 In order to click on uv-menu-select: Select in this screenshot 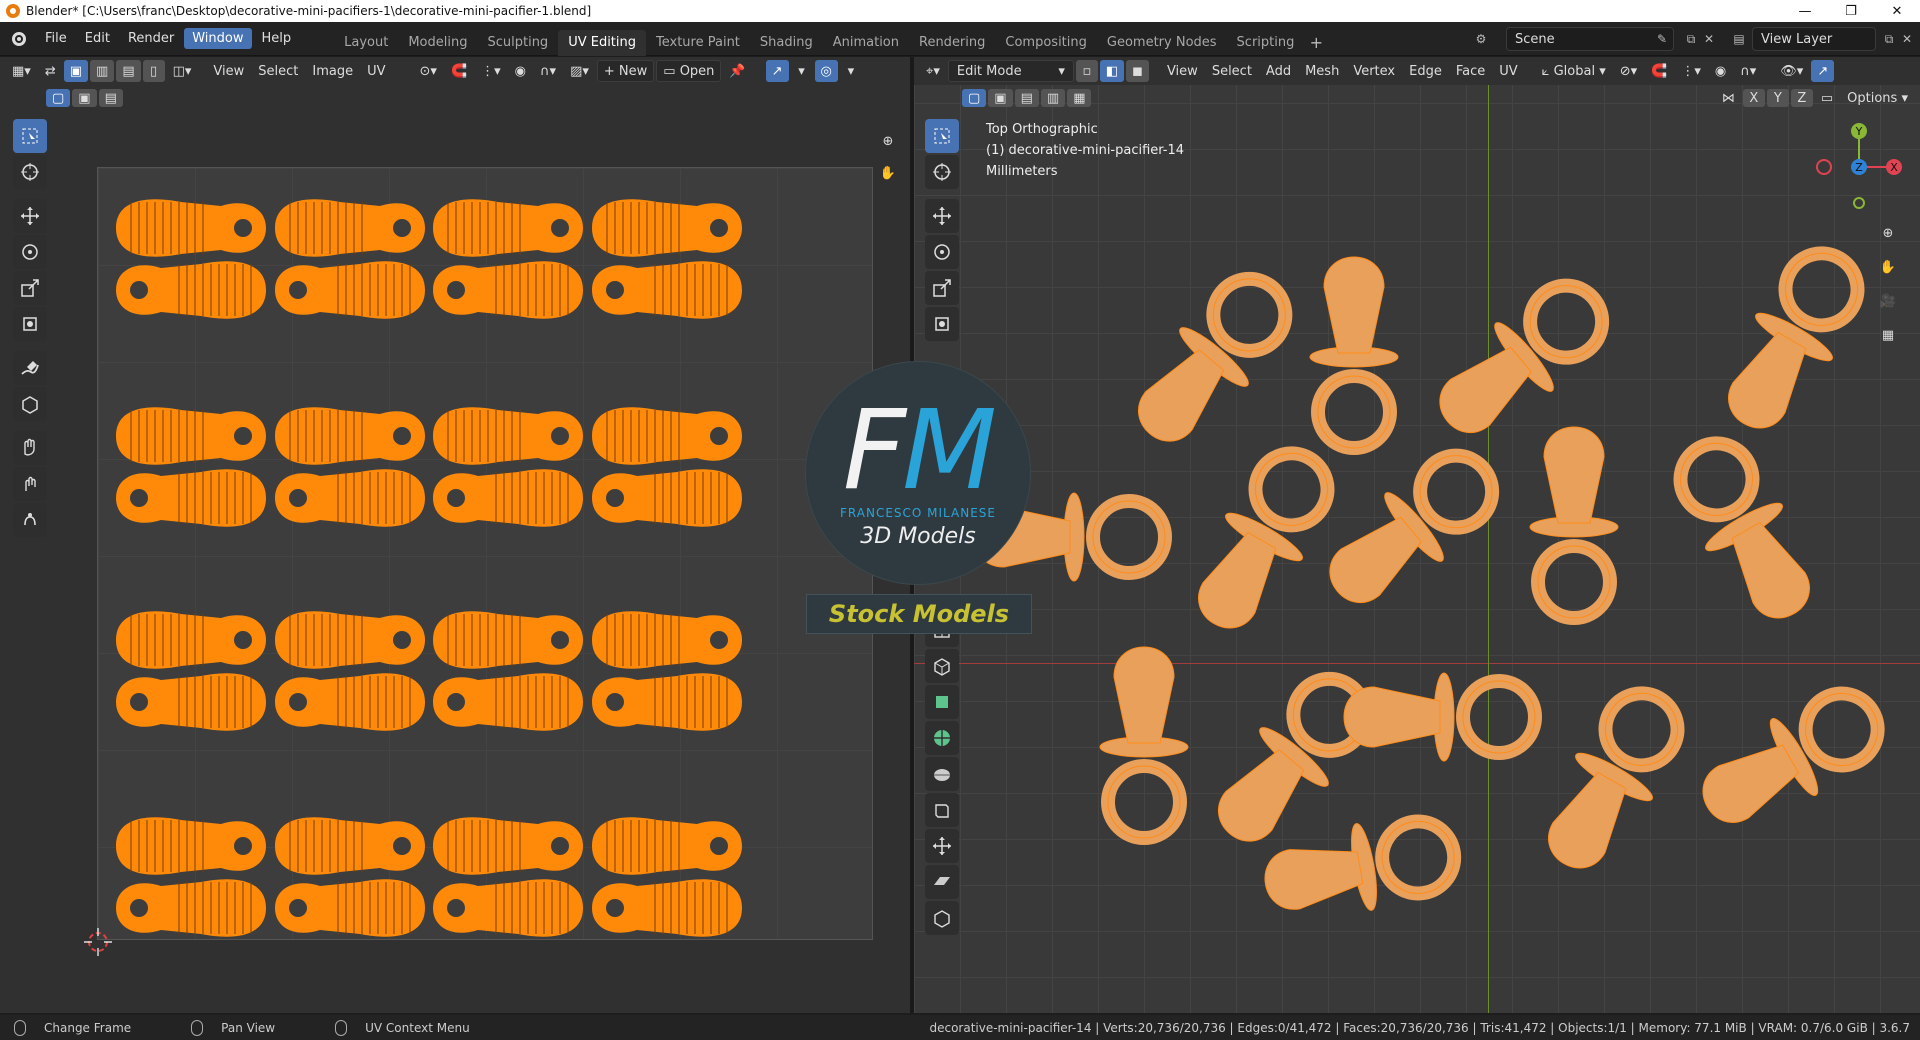, I will do `click(278, 71)`.